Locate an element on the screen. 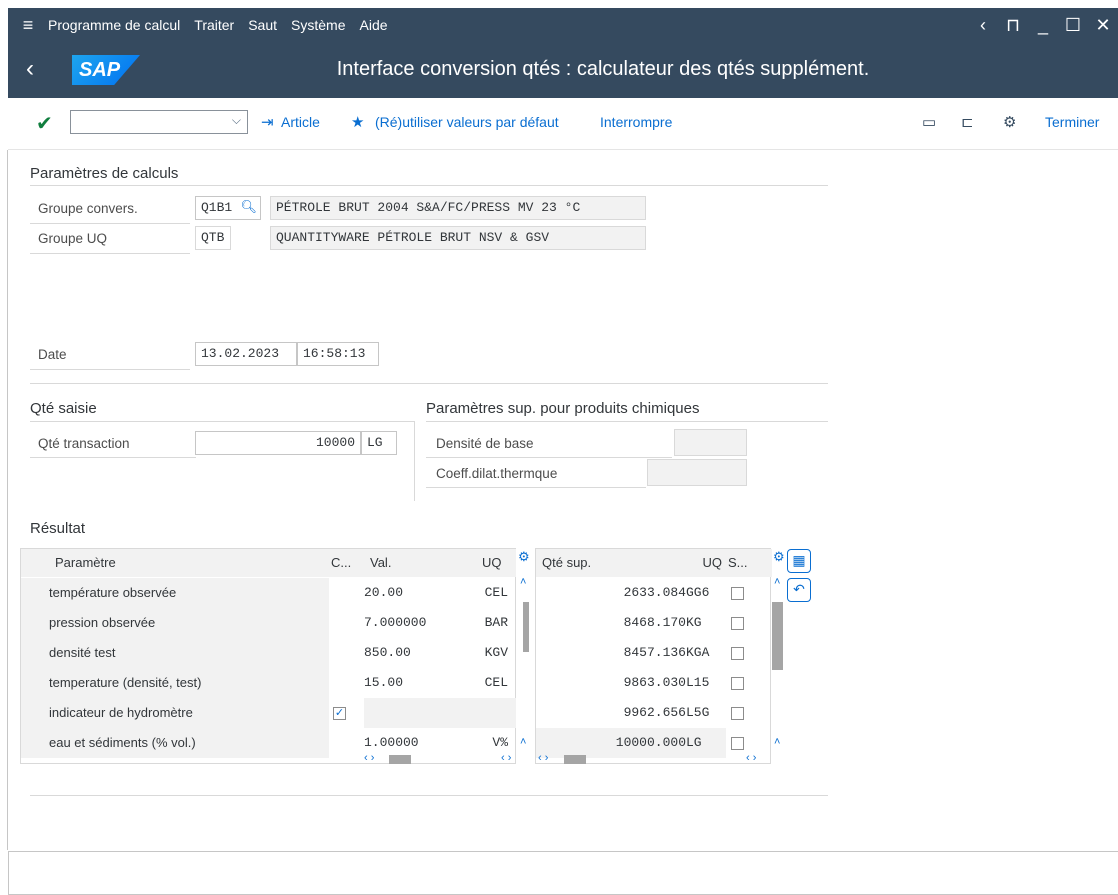  maximize-icon: ☐ is located at coordinates (1073, 25).